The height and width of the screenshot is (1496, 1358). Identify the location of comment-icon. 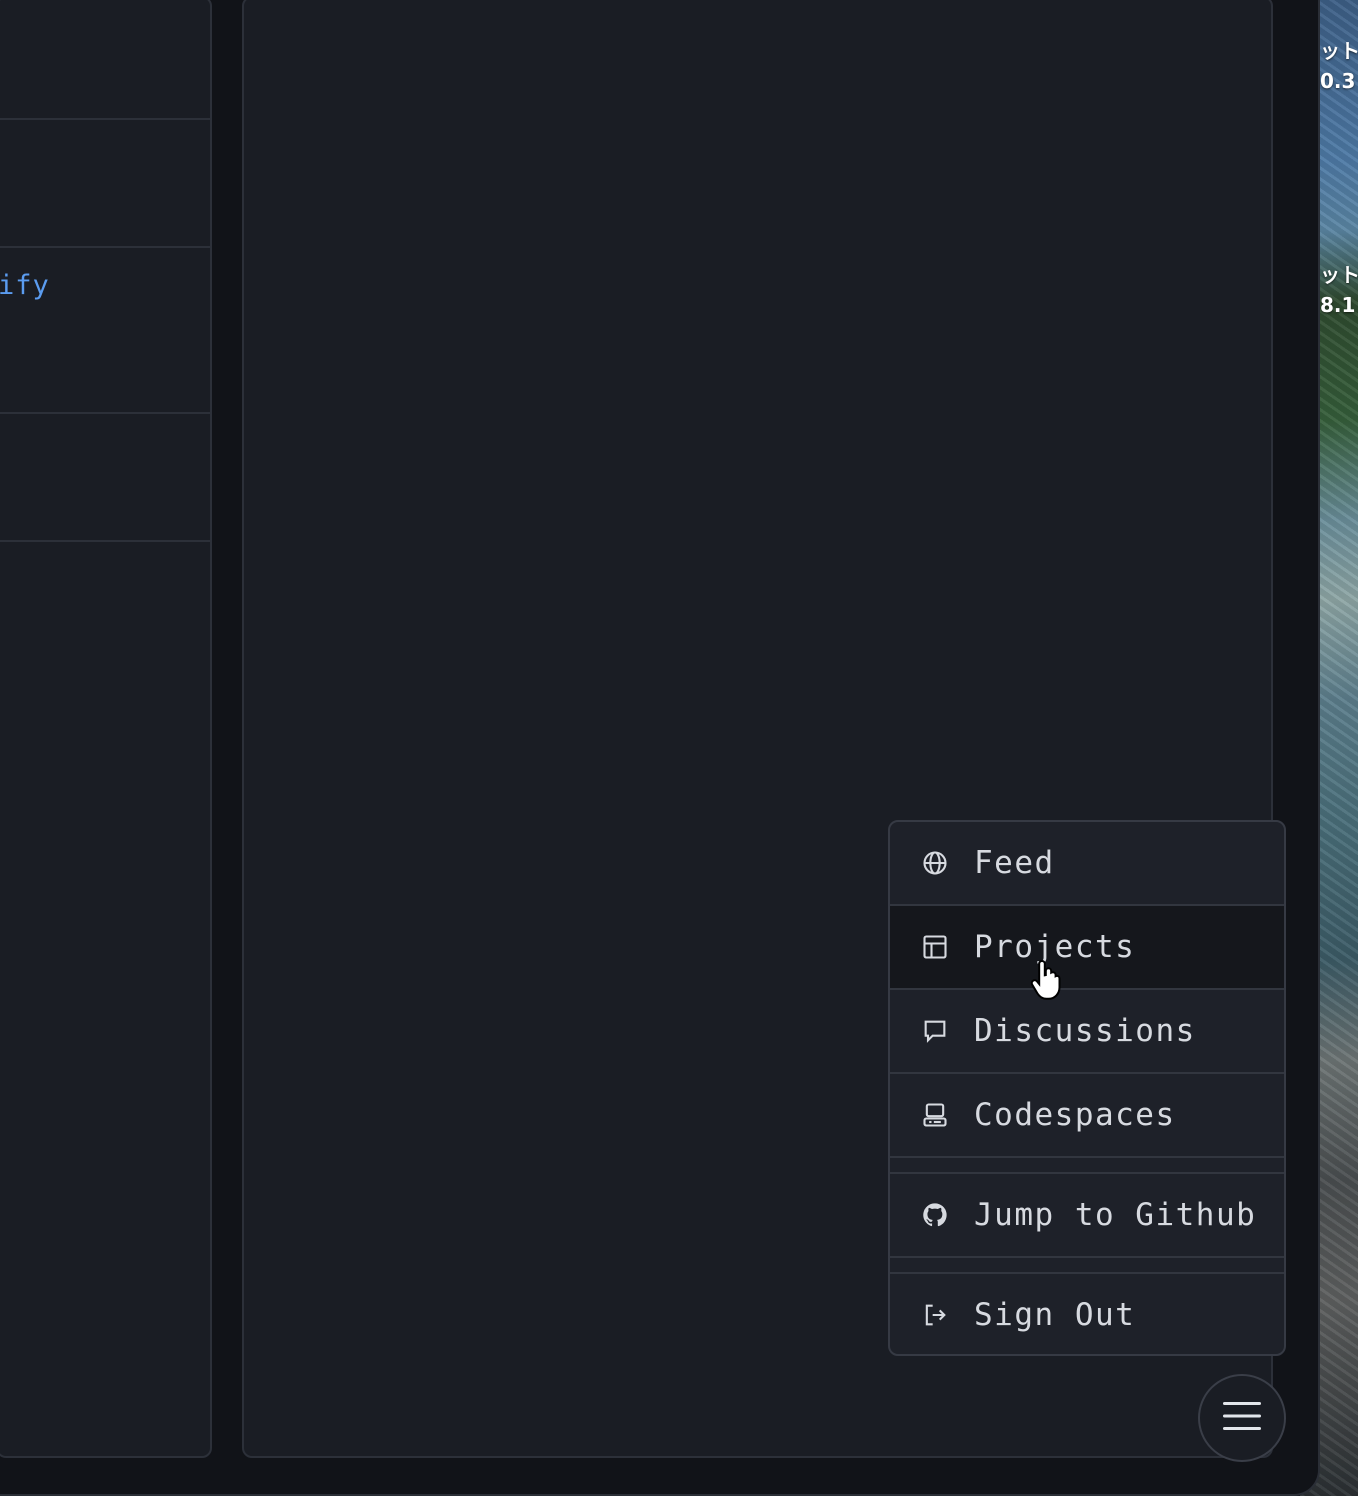
(935, 1031).